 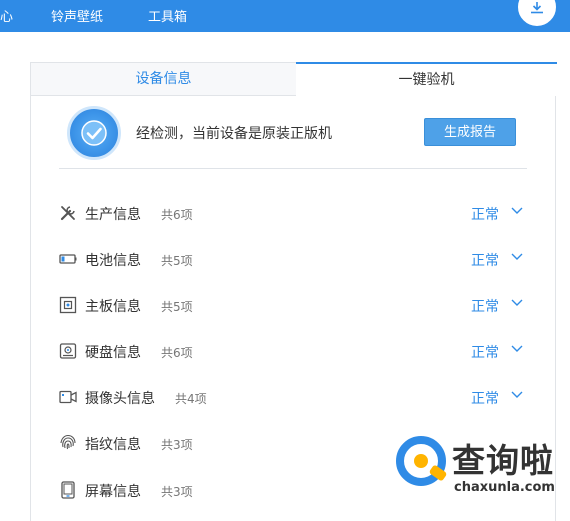 What do you see at coordinates (234, 134) in the screenshot?
I see `verification-result-text: 经检测，当前设备是原装正版机` at bounding box center [234, 134].